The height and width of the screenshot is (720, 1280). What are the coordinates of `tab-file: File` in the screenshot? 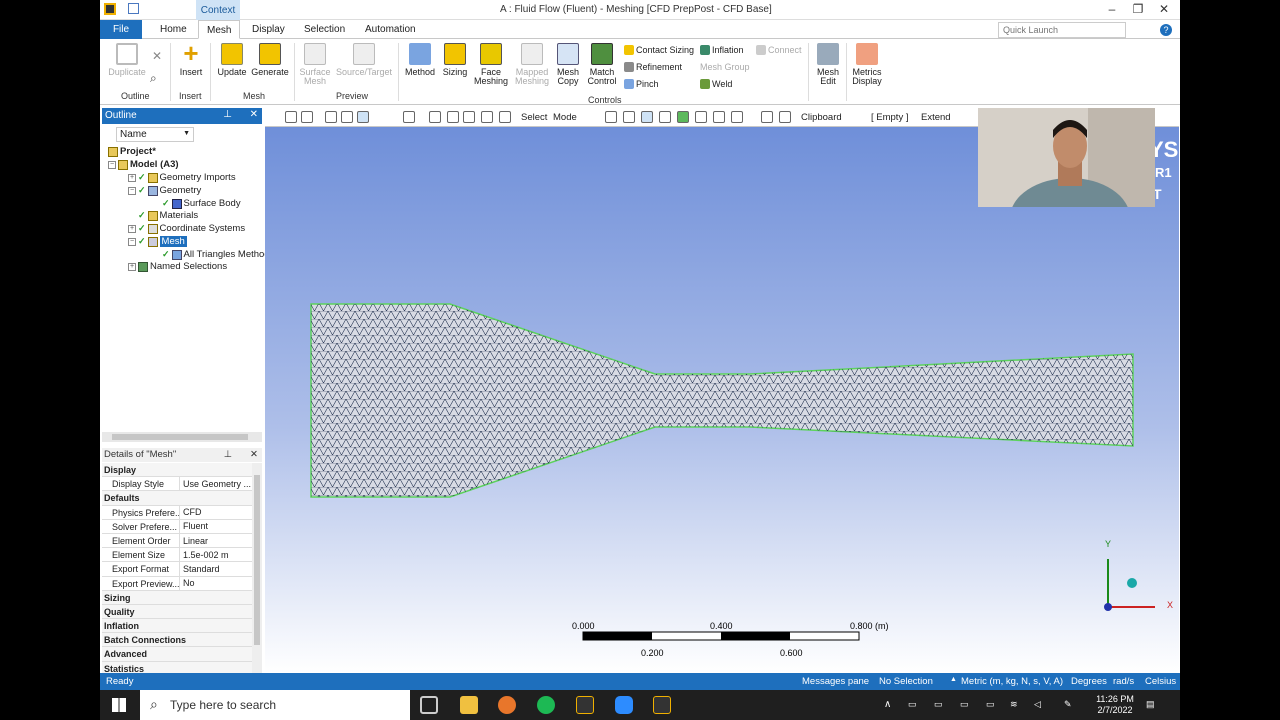 It's located at (121, 29).